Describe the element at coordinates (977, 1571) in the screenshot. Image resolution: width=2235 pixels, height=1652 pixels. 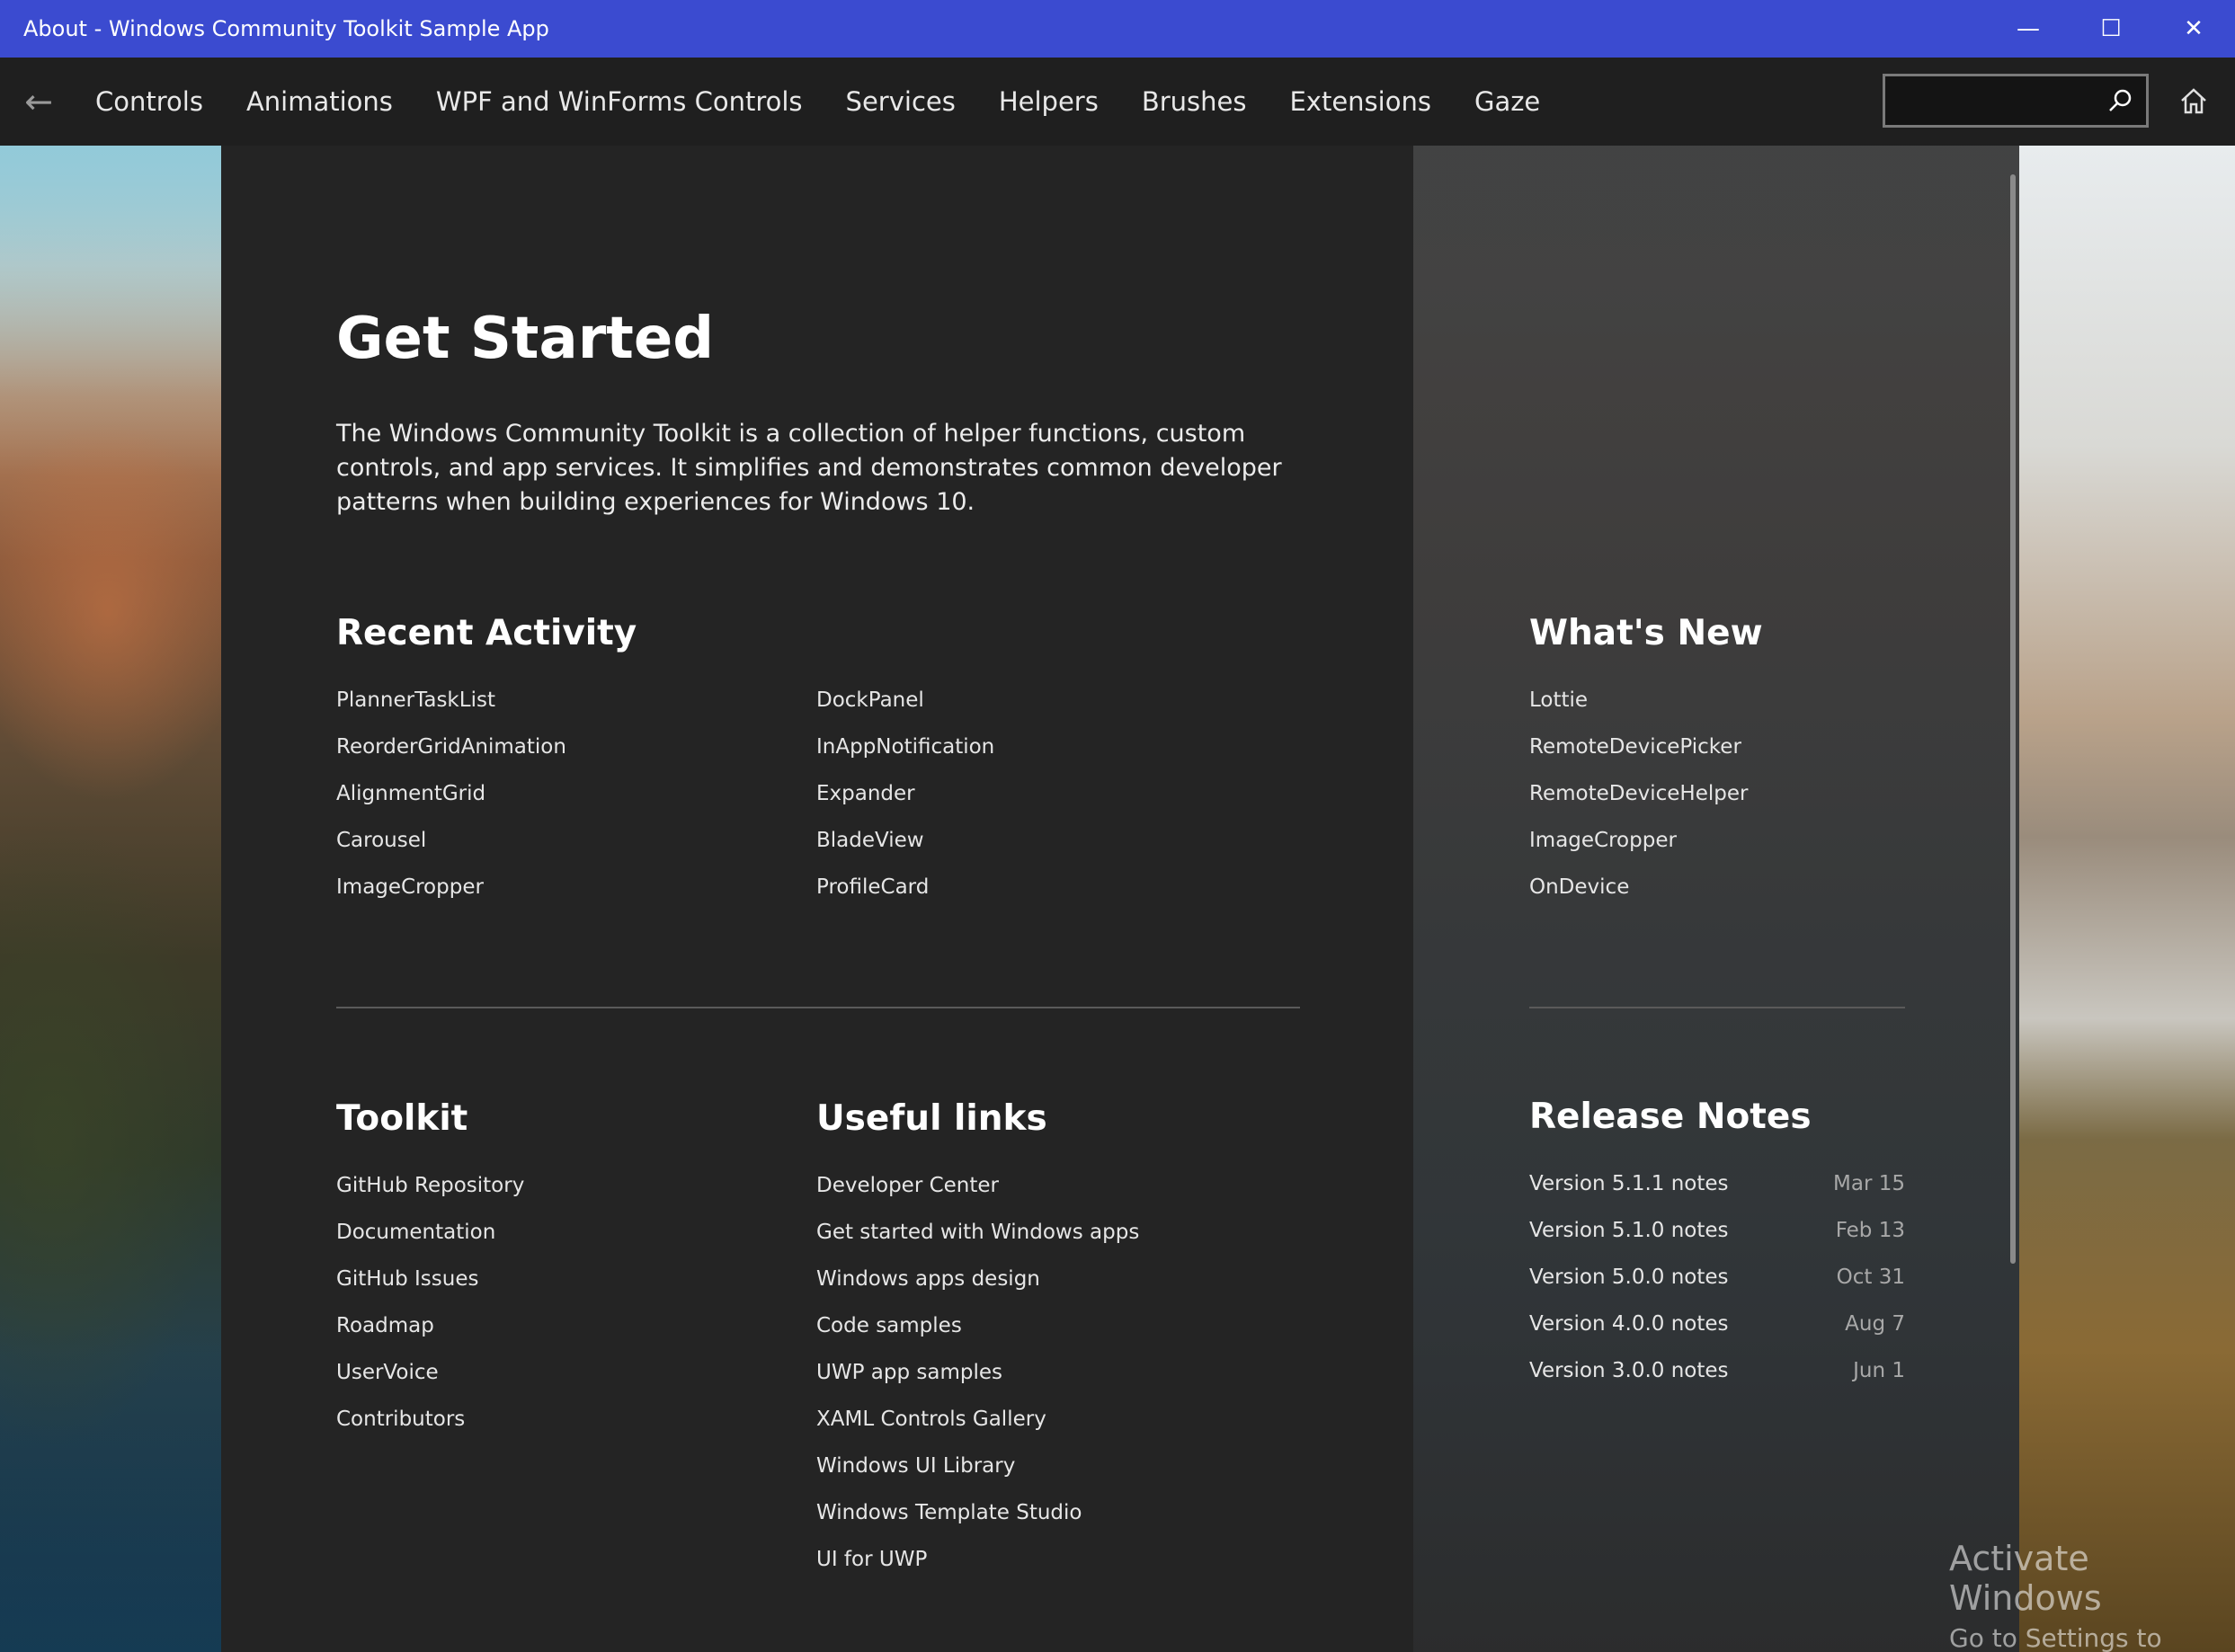
I see `useful-link: UI for UWP` at that location.